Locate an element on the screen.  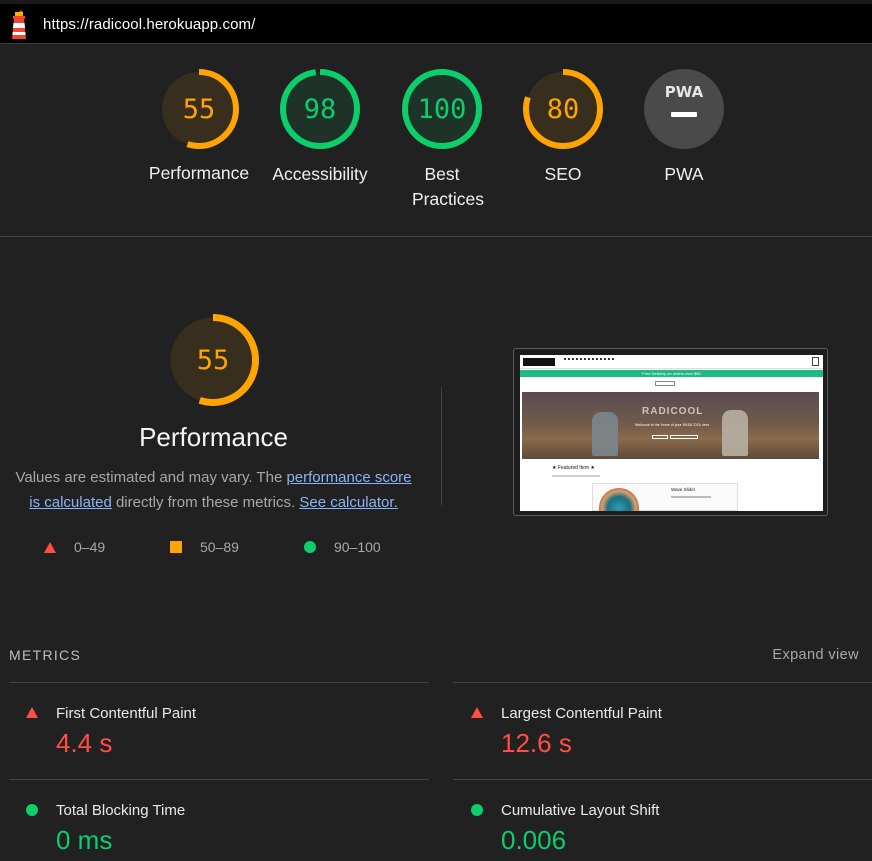
accessibility-gauge: 98 is located at coordinates (320, 109).